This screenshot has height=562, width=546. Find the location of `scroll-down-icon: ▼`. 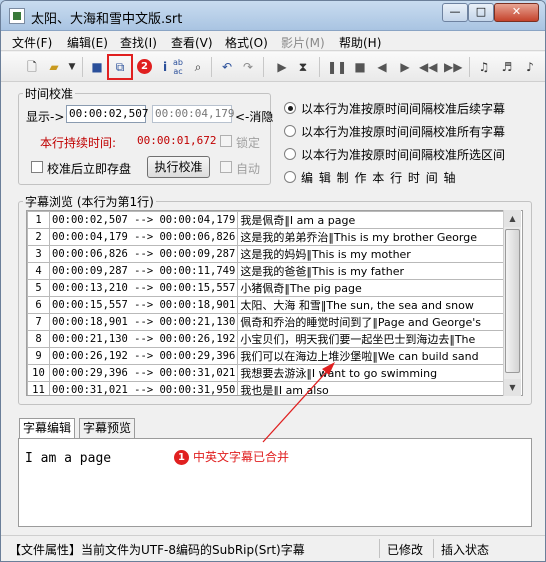

scroll-down-icon: ▼ is located at coordinates (512, 387).